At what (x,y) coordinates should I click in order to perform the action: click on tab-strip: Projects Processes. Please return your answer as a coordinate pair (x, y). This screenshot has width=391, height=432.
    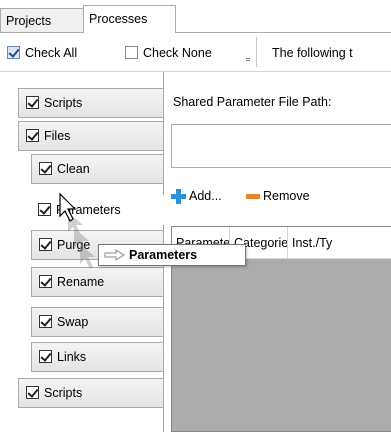
    Looking at the image, I should click on (195, 16).